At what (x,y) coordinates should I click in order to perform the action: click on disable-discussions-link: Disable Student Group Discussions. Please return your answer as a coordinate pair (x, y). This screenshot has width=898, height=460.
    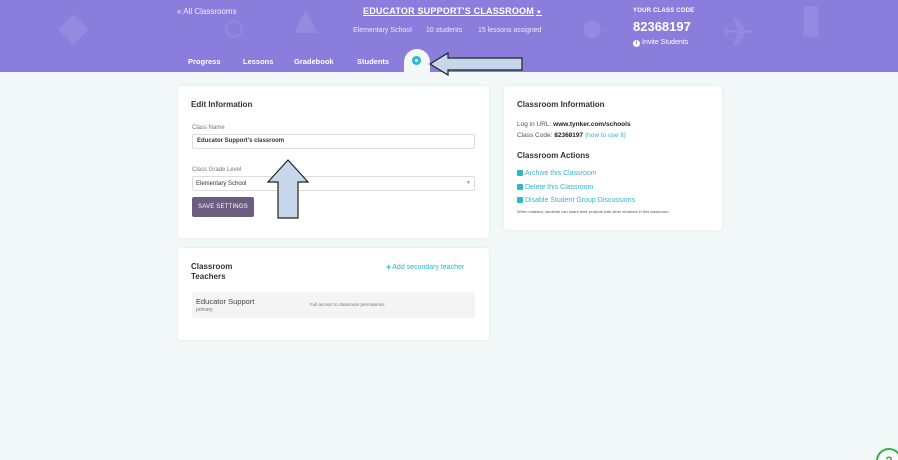
    Looking at the image, I should click on (576, 200).